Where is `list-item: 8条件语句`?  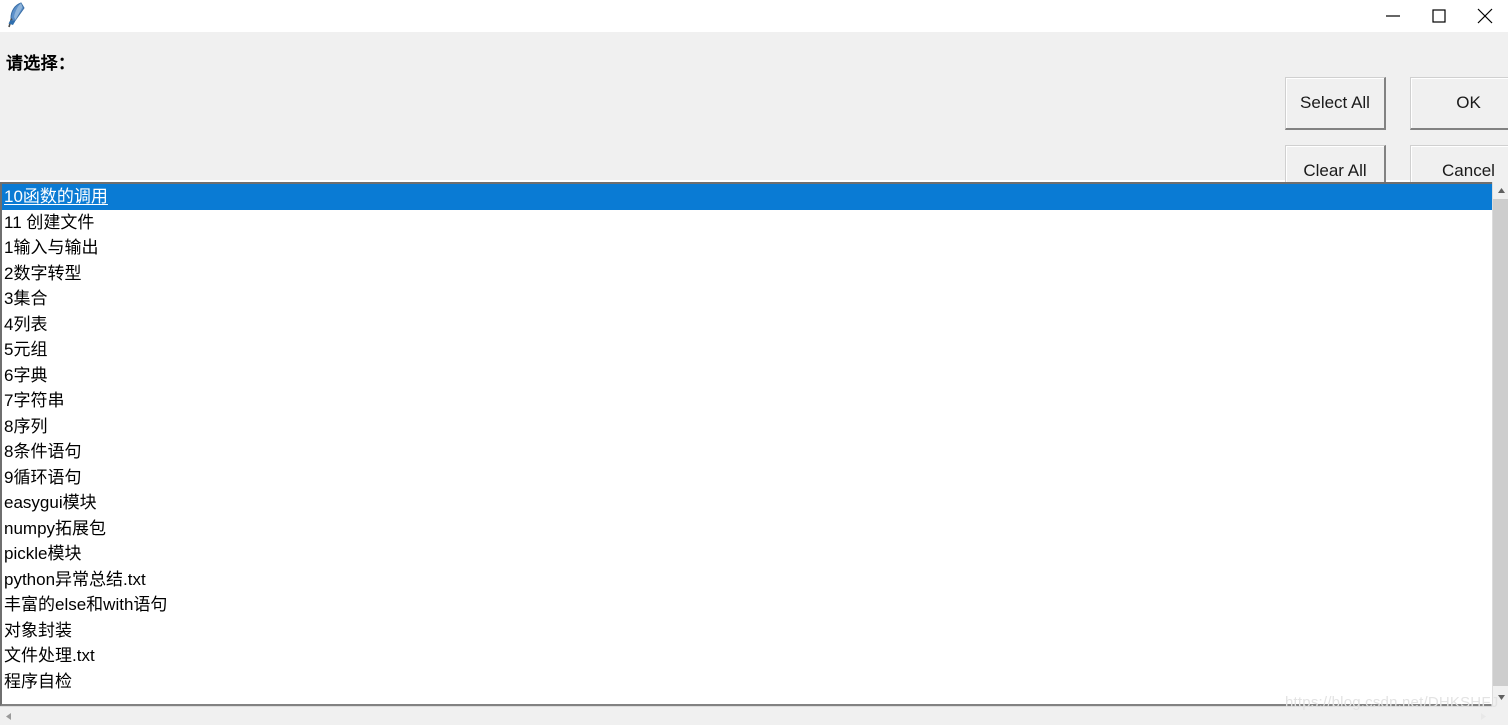 list-item: 8条件语句 is located at coordinates (748, 452).